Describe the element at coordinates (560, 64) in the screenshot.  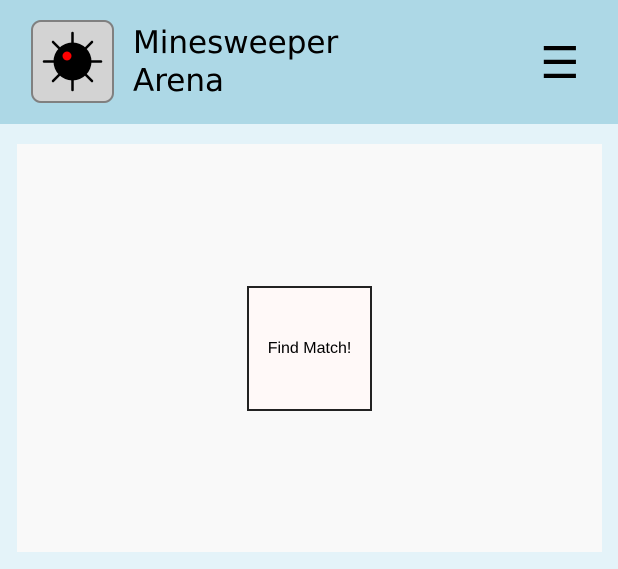
I see `hamburger-menu-icon: ☰` at that location.